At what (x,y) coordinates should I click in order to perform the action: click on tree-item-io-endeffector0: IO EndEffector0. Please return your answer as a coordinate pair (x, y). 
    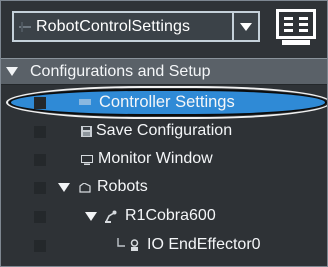
    Looking at the image, I should click on (164, 245).